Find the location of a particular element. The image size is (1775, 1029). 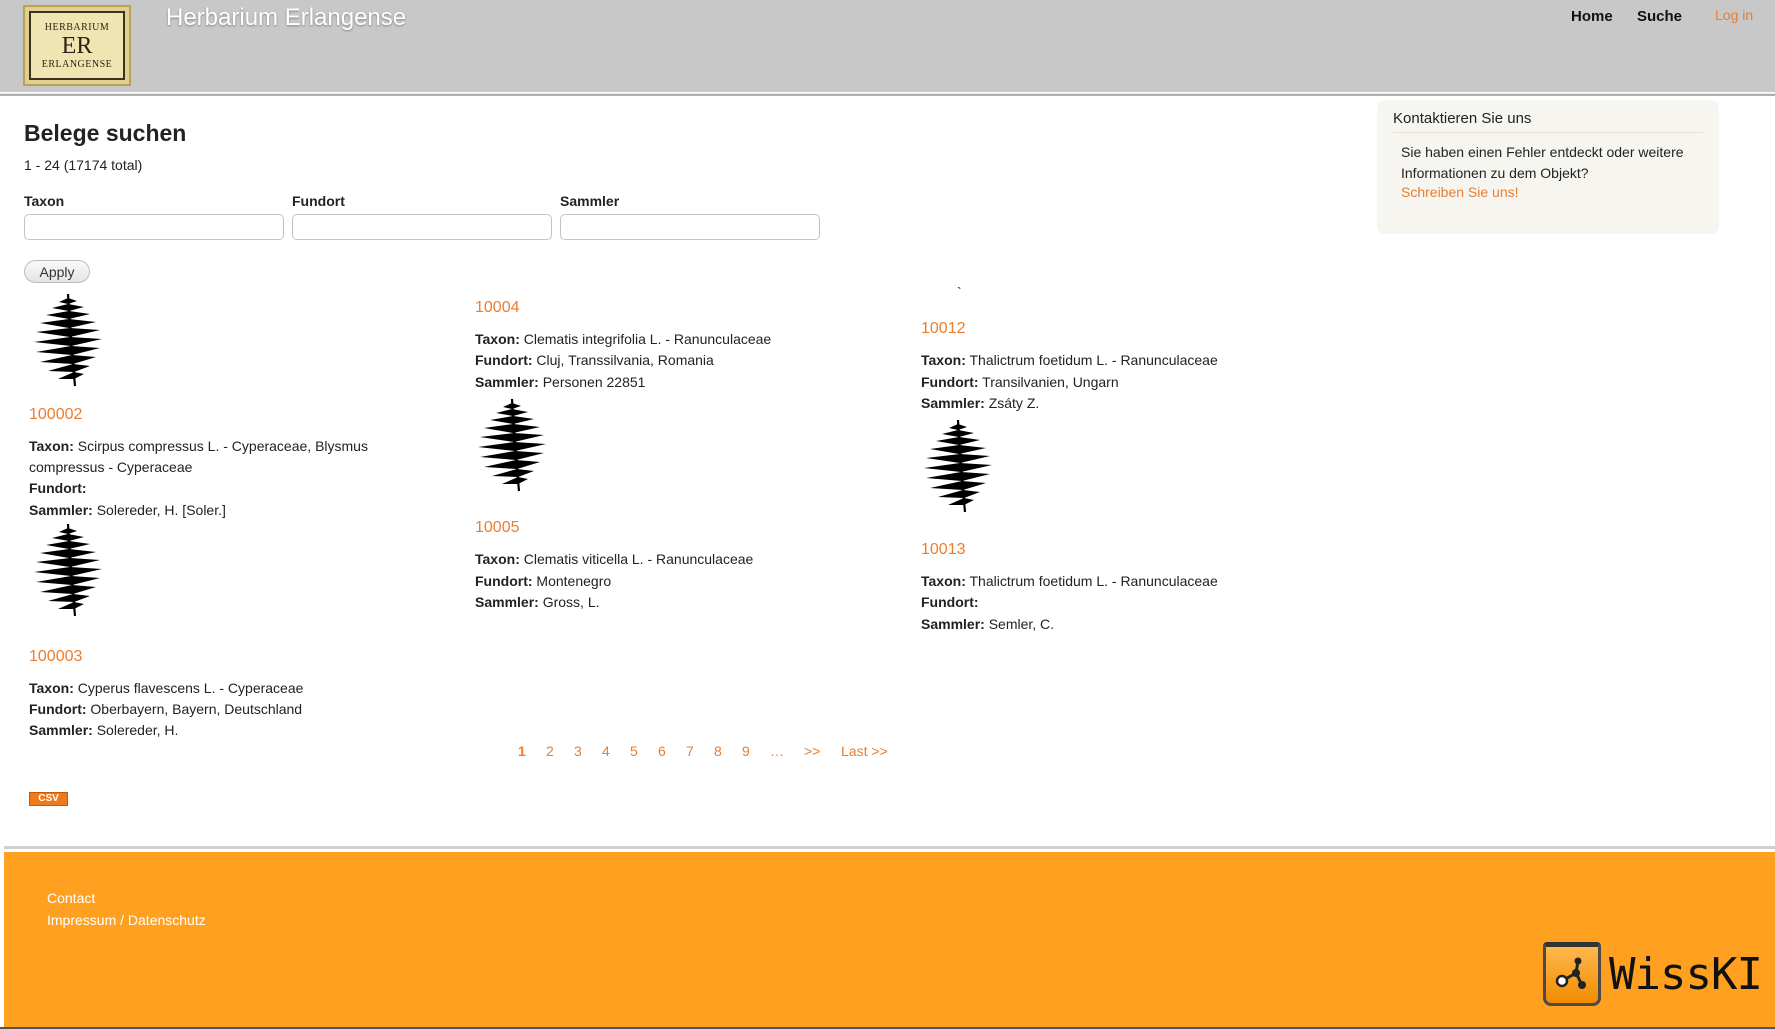

result-count: 1 - 24 (17174 total) is located at coordinates (83, 165).